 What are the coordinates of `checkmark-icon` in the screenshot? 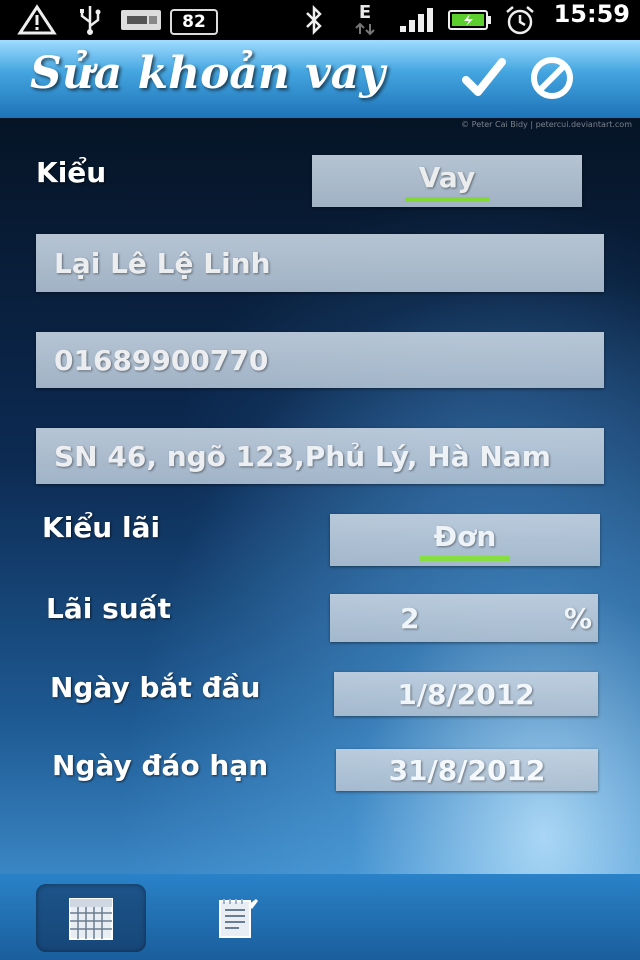 It's located at (484, 77).